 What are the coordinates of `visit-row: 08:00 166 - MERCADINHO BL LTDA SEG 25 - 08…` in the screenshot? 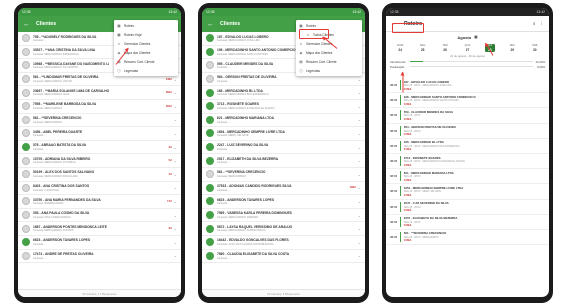 It's located at (467, 146).